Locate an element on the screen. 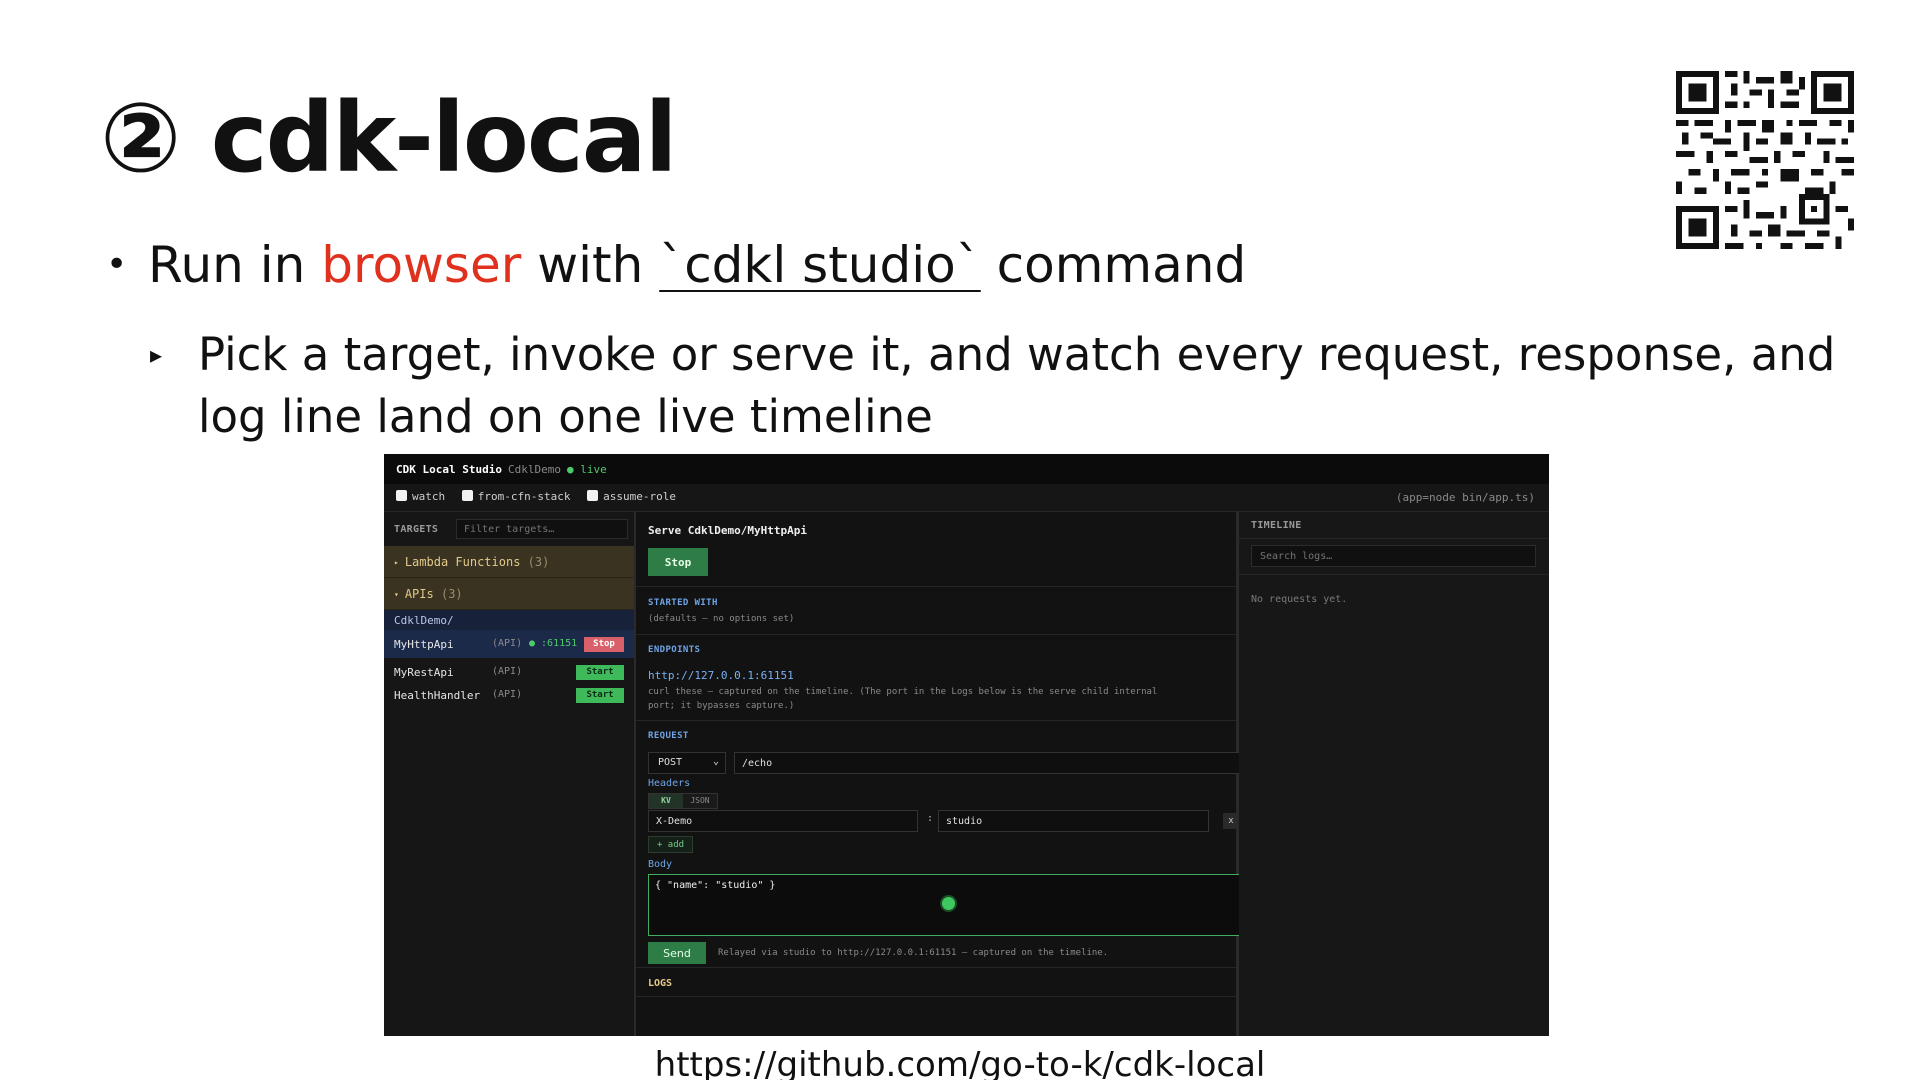  repo-link: https://github.com/go-to-k/cdk-local is located at coordinates (960, 1062).